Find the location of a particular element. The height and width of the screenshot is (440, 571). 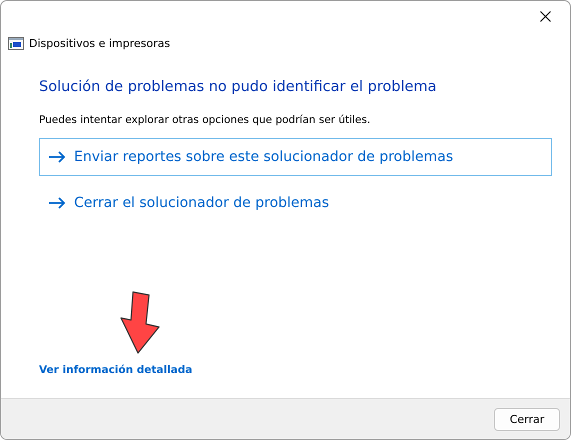

close-dialog-button: Cerrar is located at coordinates (527, 419).